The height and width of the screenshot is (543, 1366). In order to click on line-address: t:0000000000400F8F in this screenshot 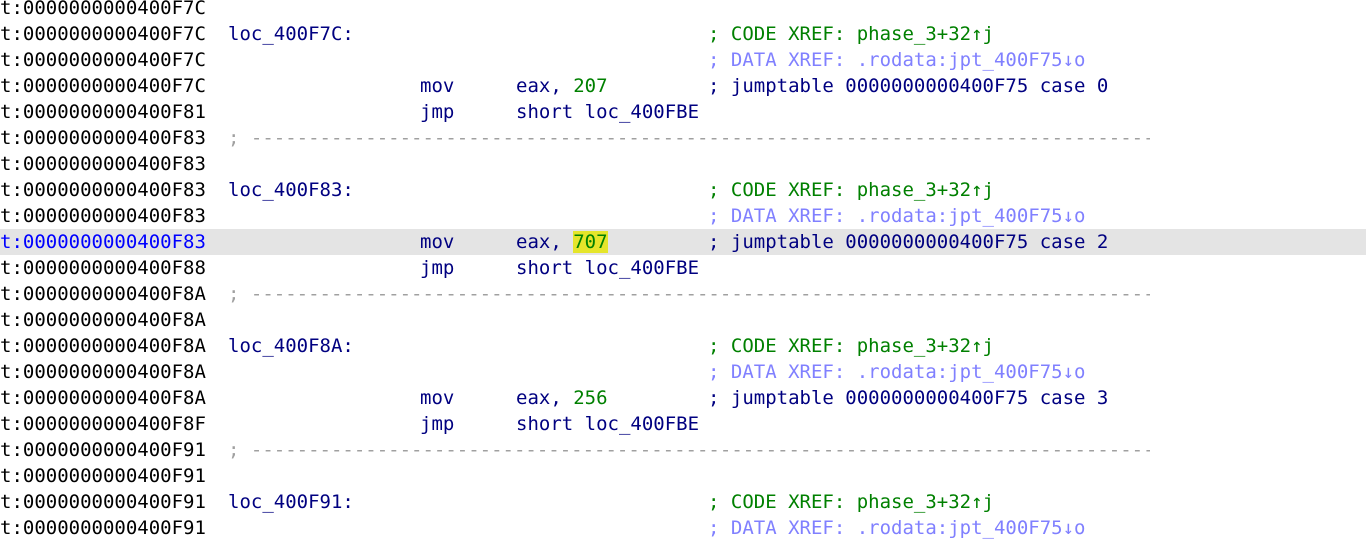, I will do `click(103, 424)`.